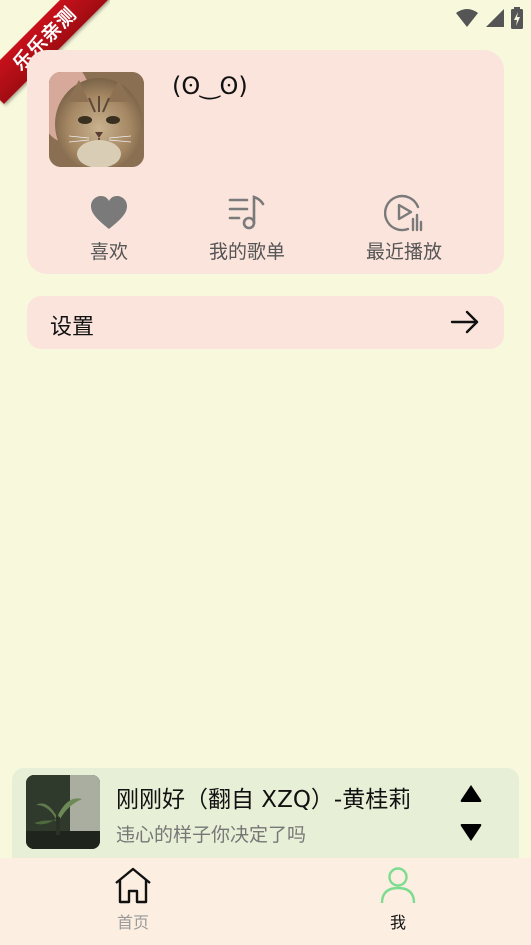 This screenshot has height=945, width=531. I want to click on heart-icon, so click(109, 212).